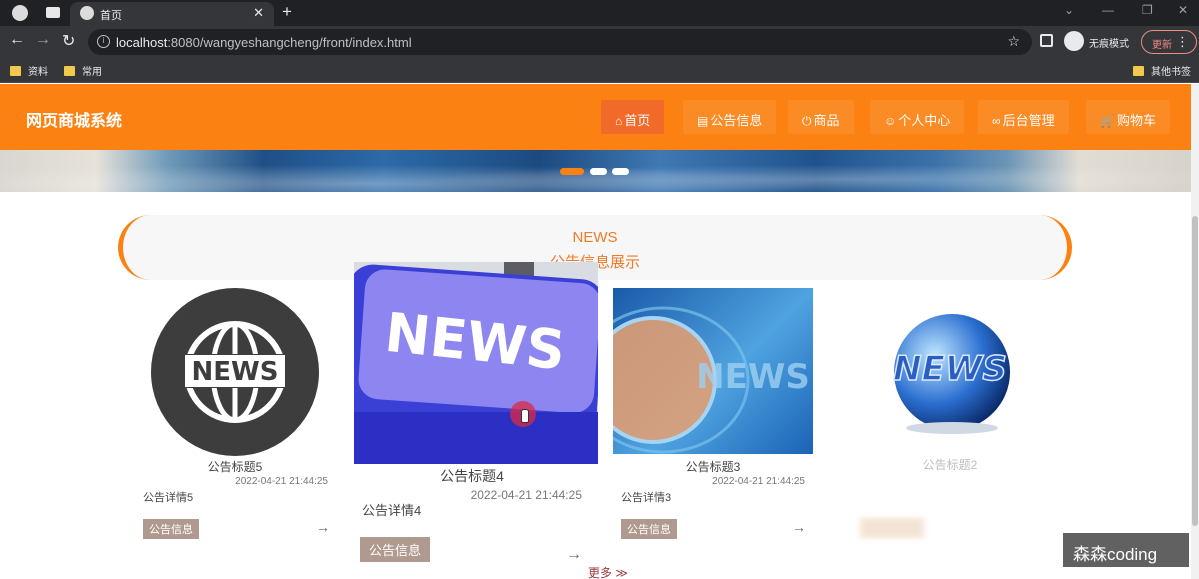 The height and width of the screenshot is (579, 1199). Describe the element at coordinates (258, 13) in the screenshot. I see `tab-close-icon: ✕` at that location.